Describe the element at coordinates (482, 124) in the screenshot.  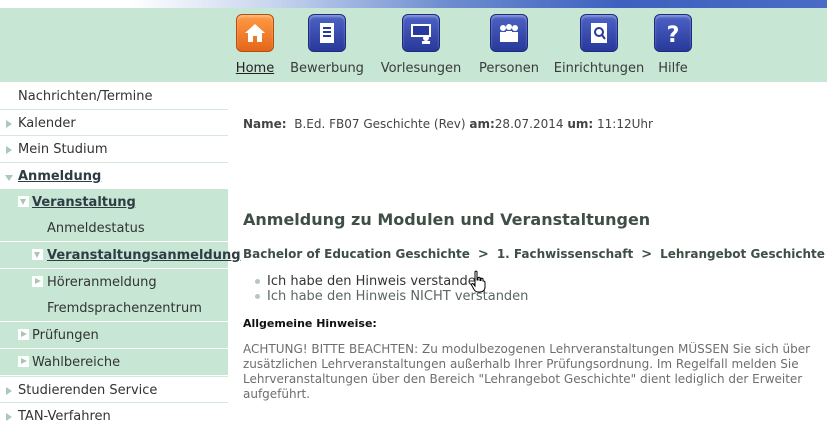
I see `am-label: am:` at that location.